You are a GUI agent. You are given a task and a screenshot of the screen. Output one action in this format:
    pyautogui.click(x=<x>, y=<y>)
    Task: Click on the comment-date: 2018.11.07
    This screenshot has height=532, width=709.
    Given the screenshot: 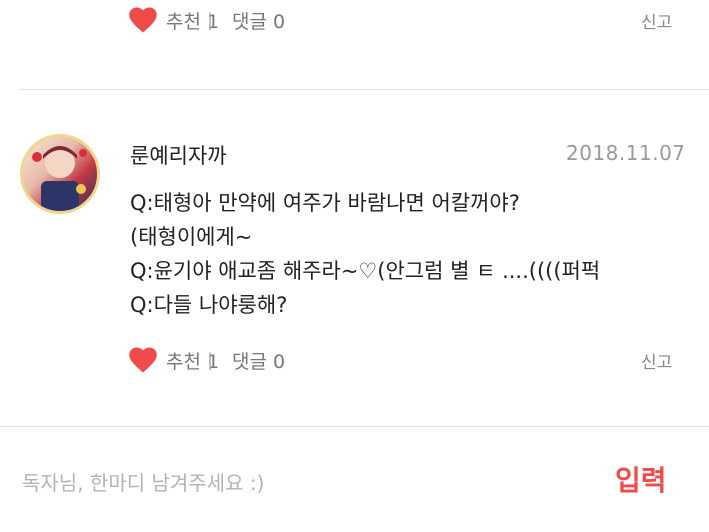 What is the action you would take?
    pyautogui.click(x=626, y=153)
    